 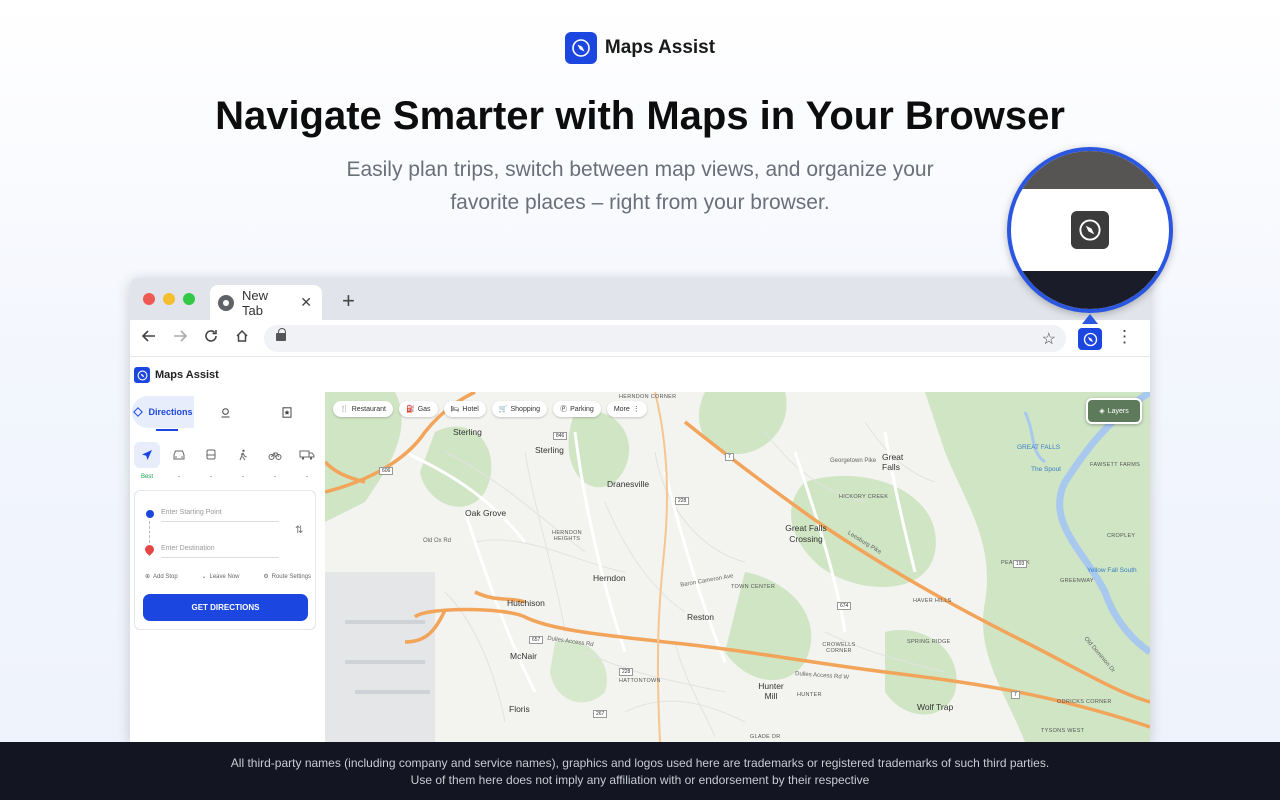 What do you see at coordinates (179, 477) in the screenshot?
I see `mode-car-label: -` at bounding box center [179, 477].